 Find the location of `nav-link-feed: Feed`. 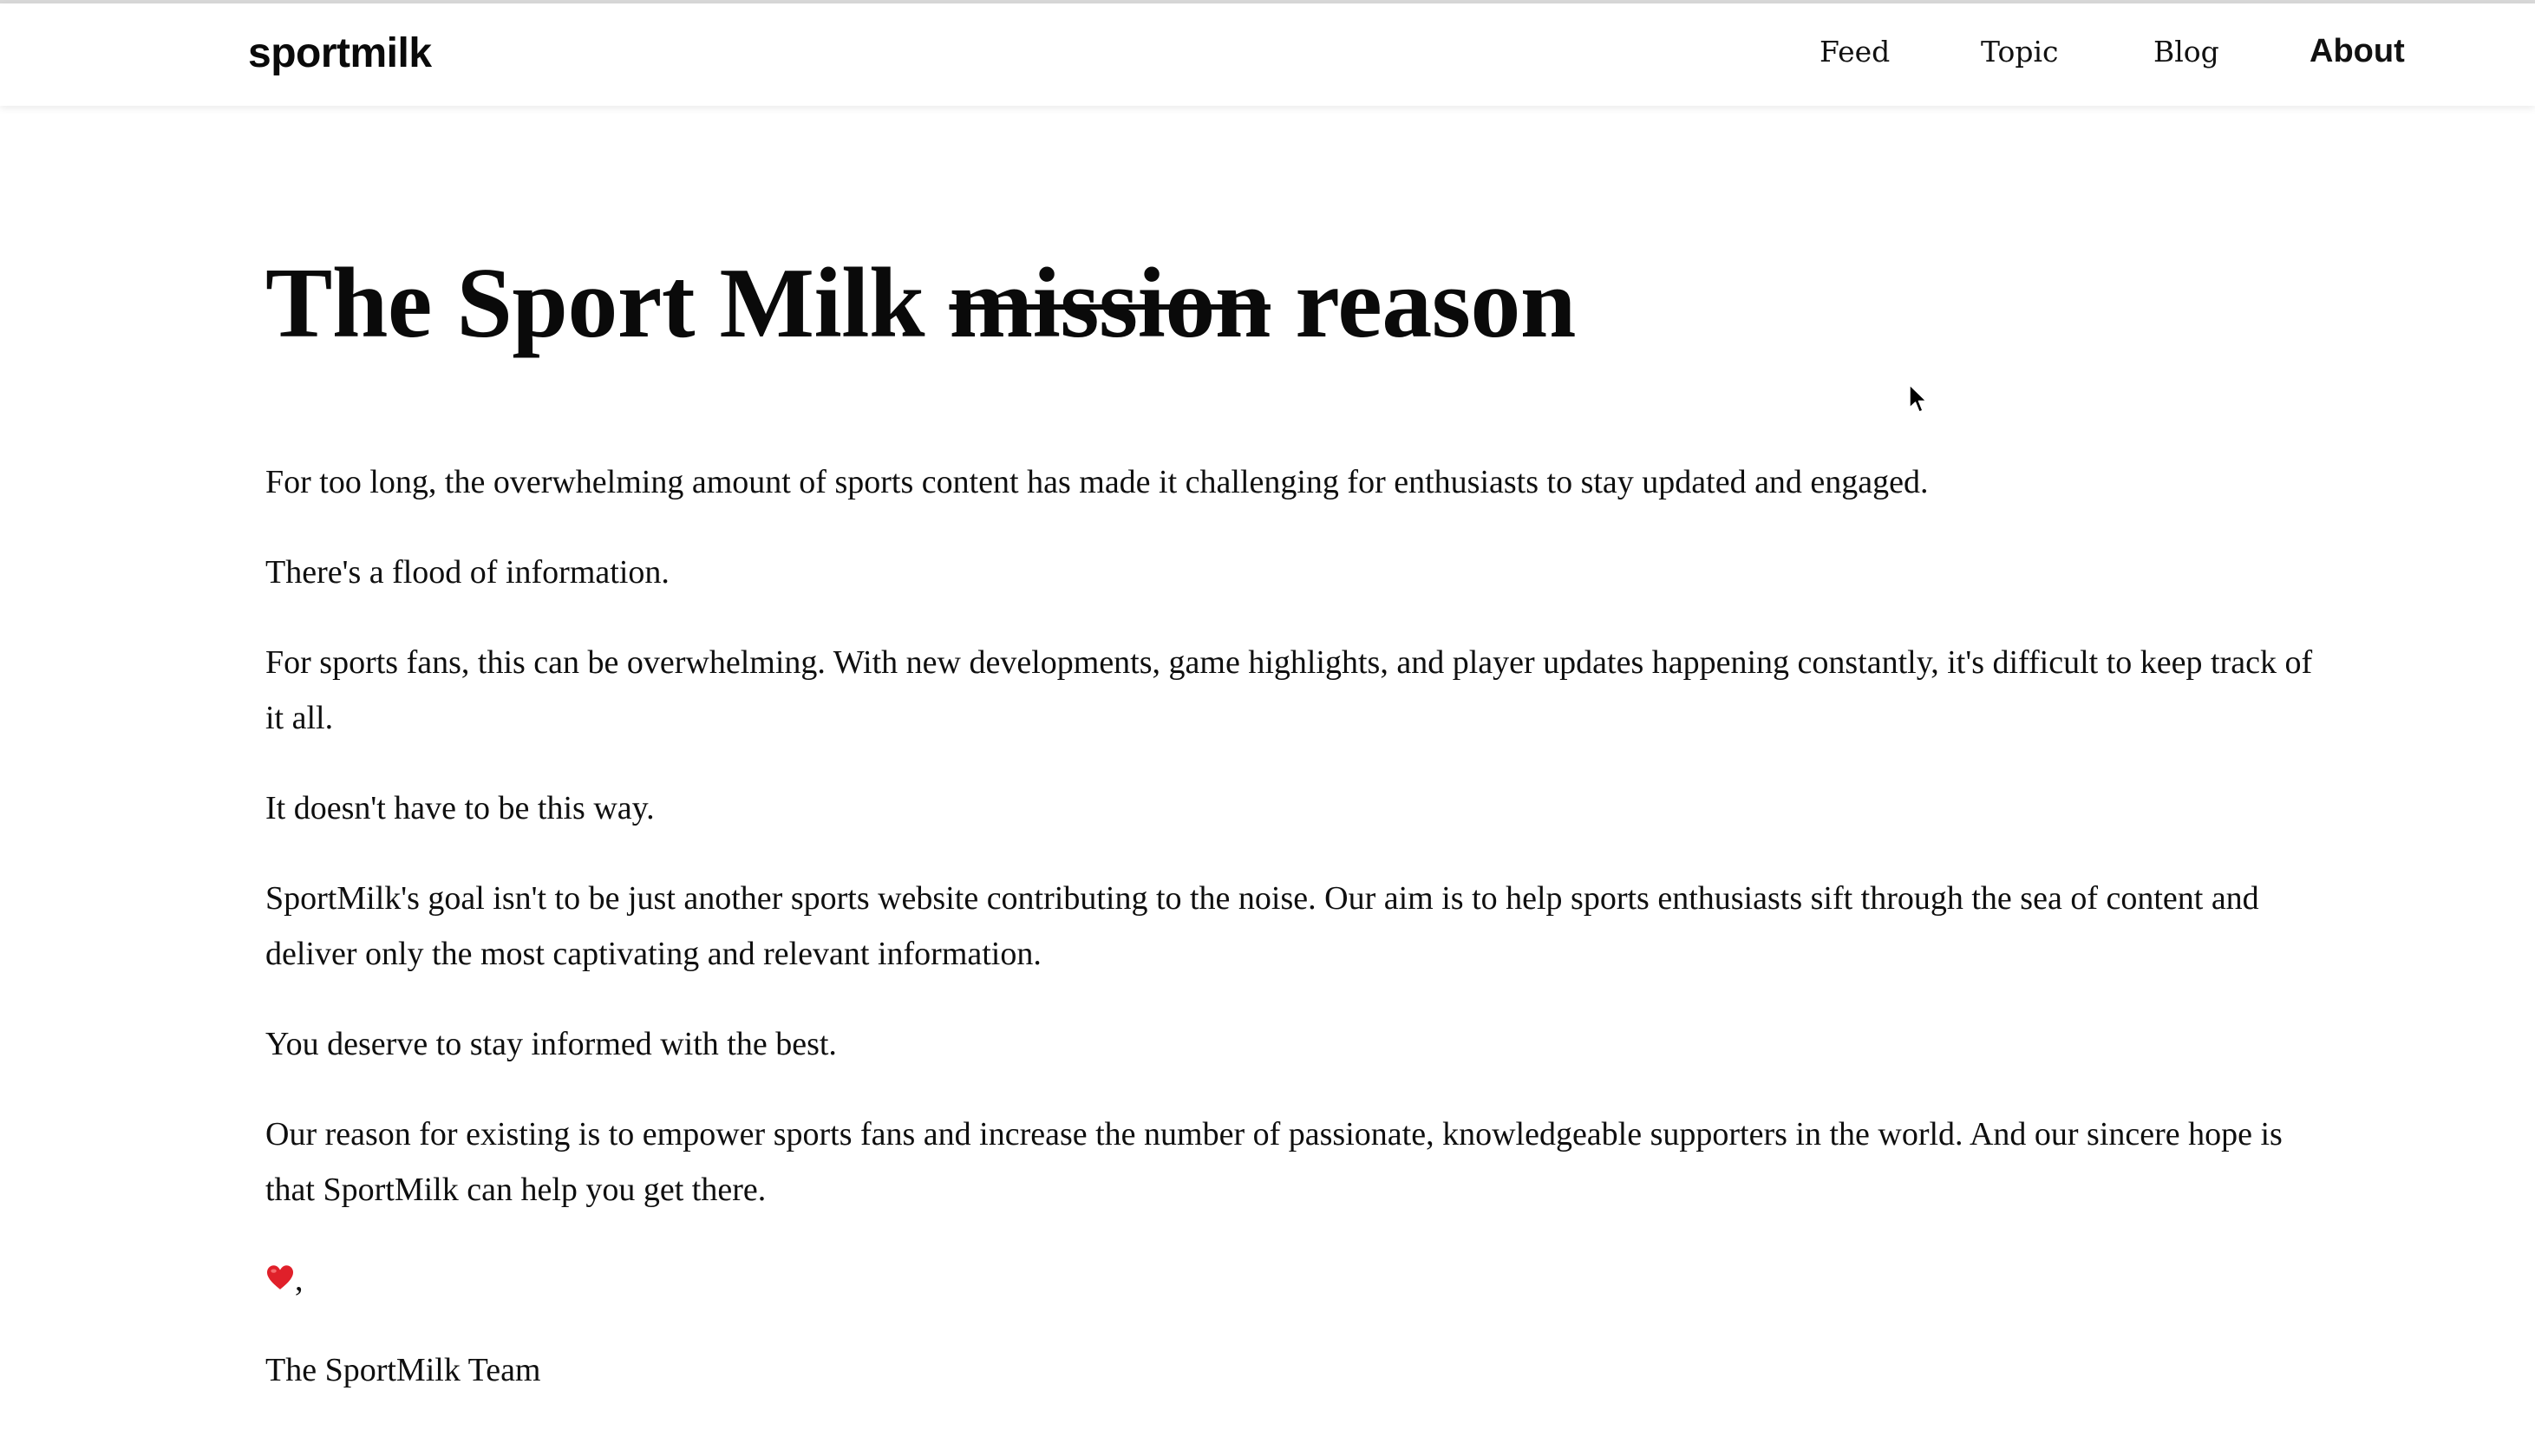

nav-link-feed: Feed is located at coordinates (1855, 52).